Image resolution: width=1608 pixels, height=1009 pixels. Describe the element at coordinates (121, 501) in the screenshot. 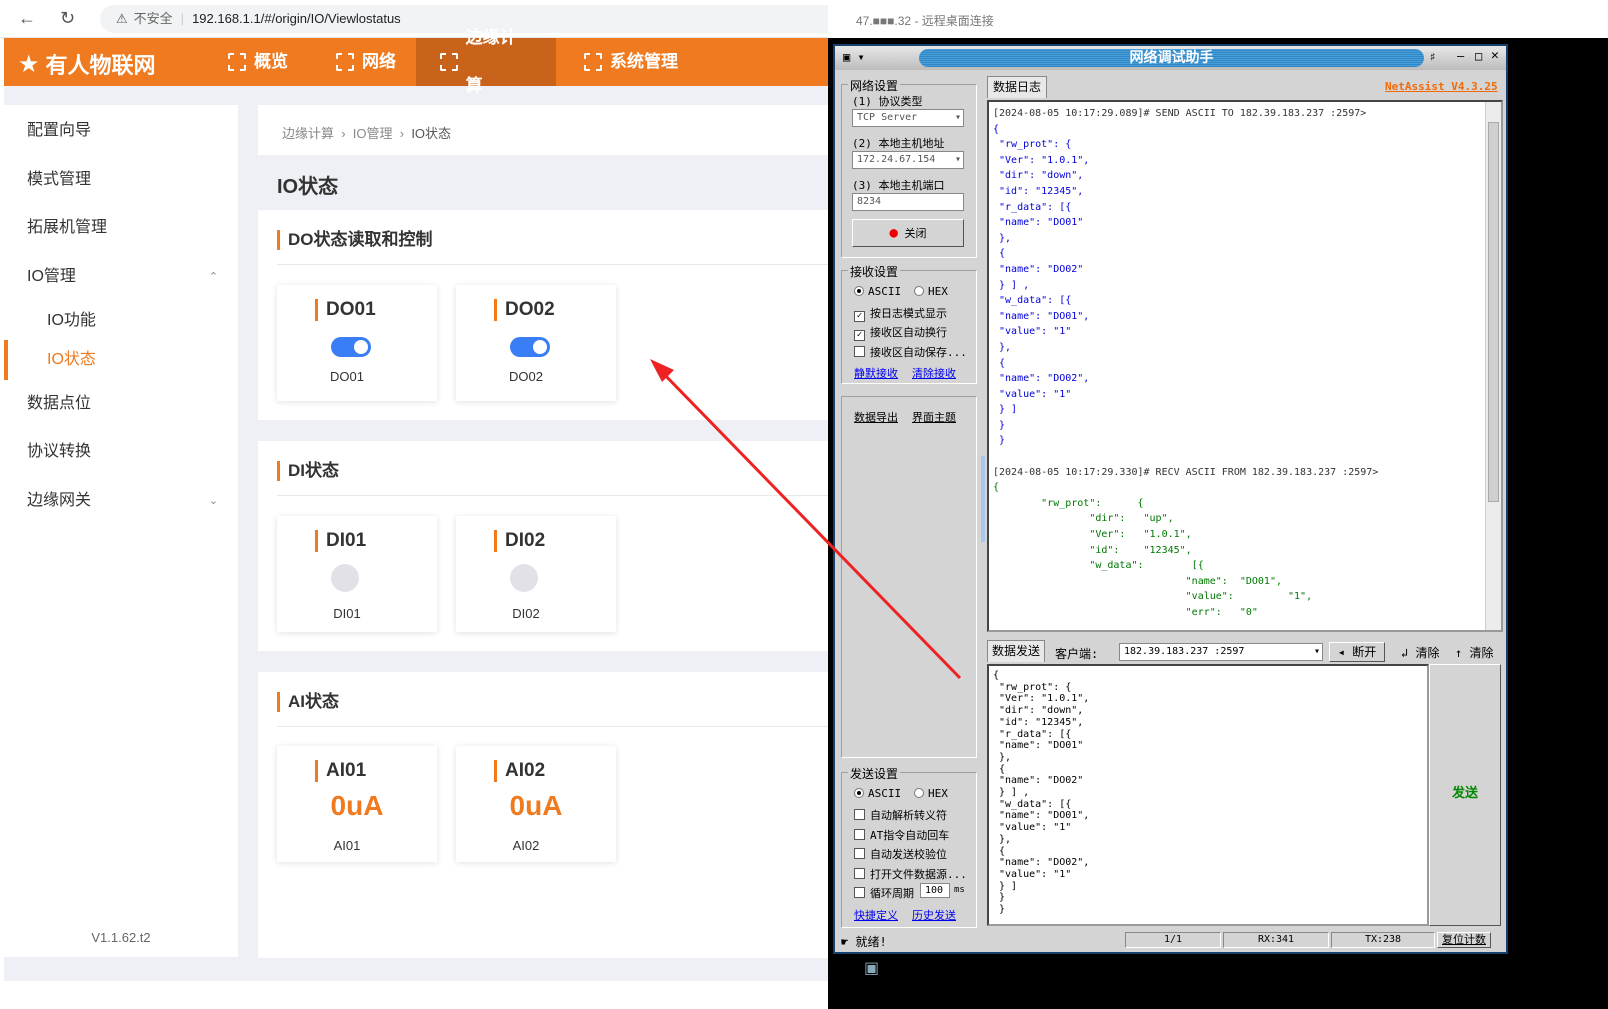

I see `sidebar-item-edge-gateway: 边缘网关 ⌄` at that location.